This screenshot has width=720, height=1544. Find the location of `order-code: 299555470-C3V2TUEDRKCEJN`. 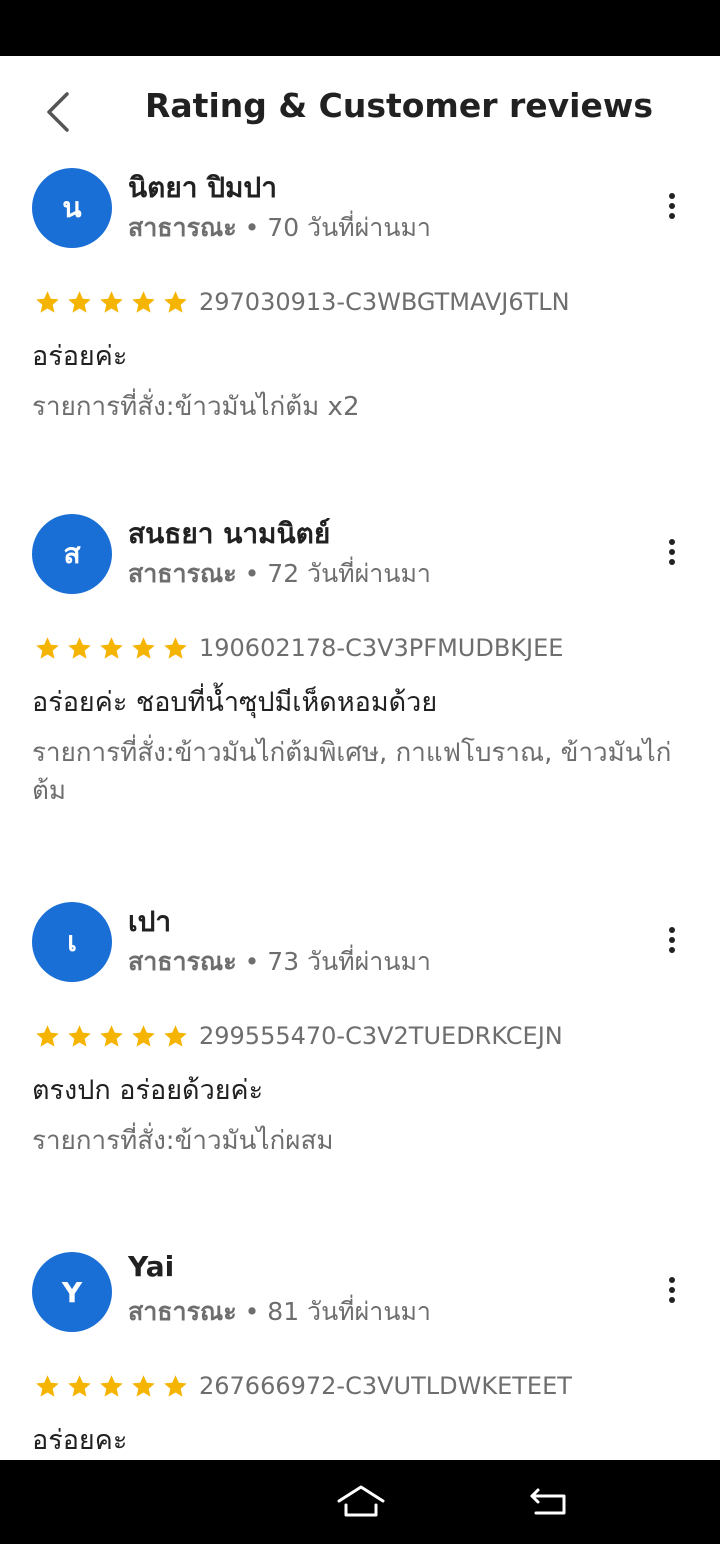

order-code: 299555470-C3V2TUEDRKCEJN is located at coordinates (381, 1036).